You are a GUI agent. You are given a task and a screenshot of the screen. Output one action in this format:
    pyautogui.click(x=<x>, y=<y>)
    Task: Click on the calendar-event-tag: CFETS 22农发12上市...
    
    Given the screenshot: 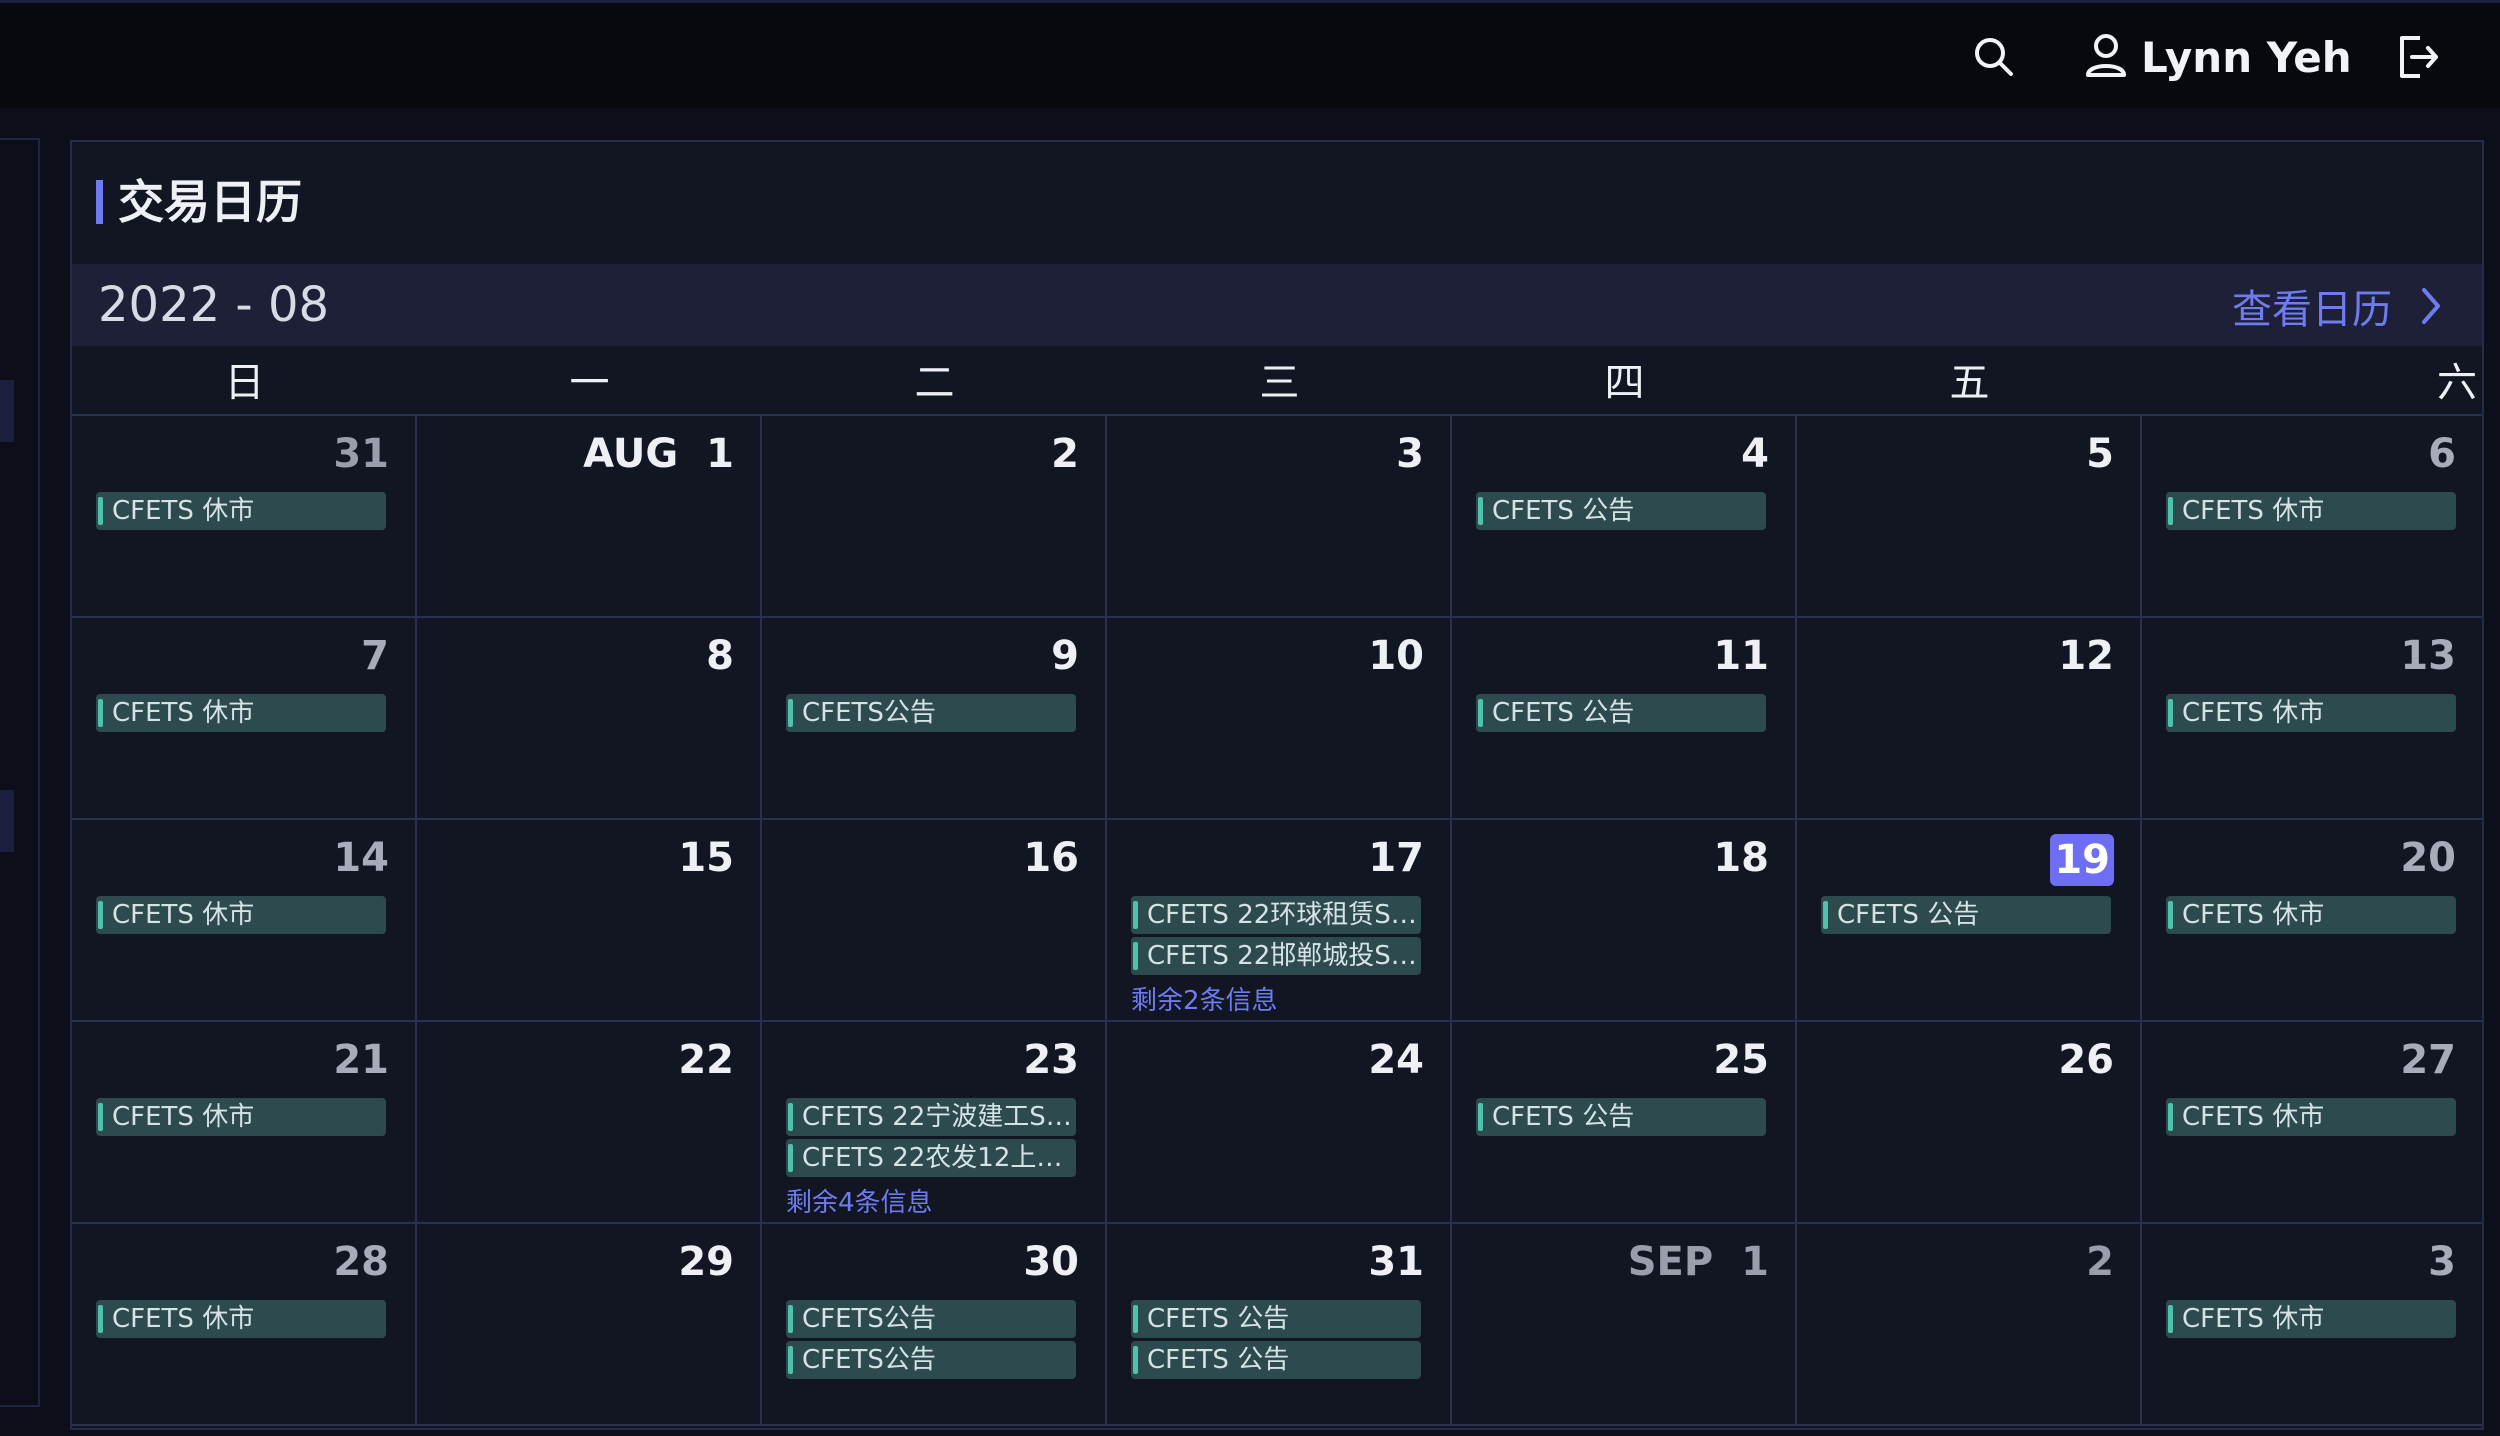 What is the action you would take?
    pyautogui.click(x=931, y=1158)
    